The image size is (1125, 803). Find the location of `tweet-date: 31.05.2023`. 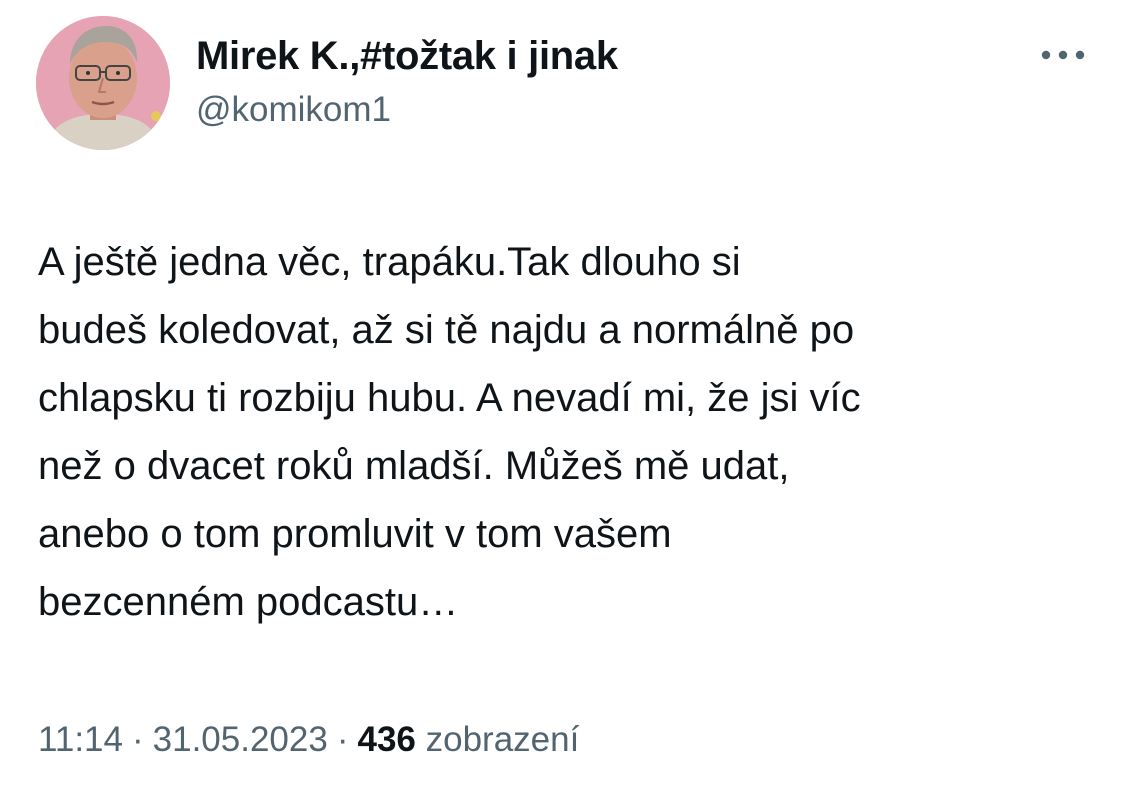

tweet-date: 31.05.2023 is located at coordinates (240, 739).